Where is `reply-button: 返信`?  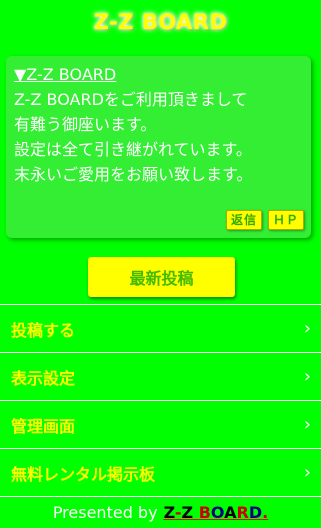 reply-button: 返信 is located at coordinates (243, 220).